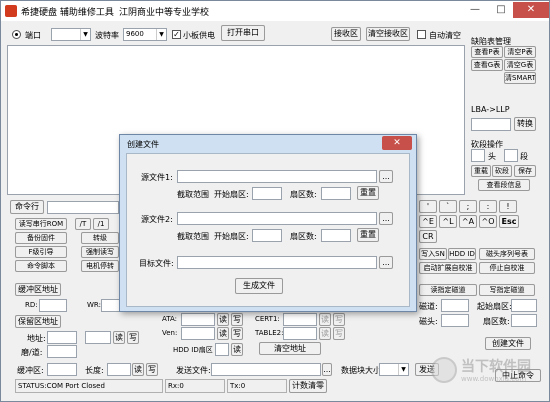  Describe the element at coordinates (138, 369) in the screenshot. I see `buffer-read-button: 读` at that location.